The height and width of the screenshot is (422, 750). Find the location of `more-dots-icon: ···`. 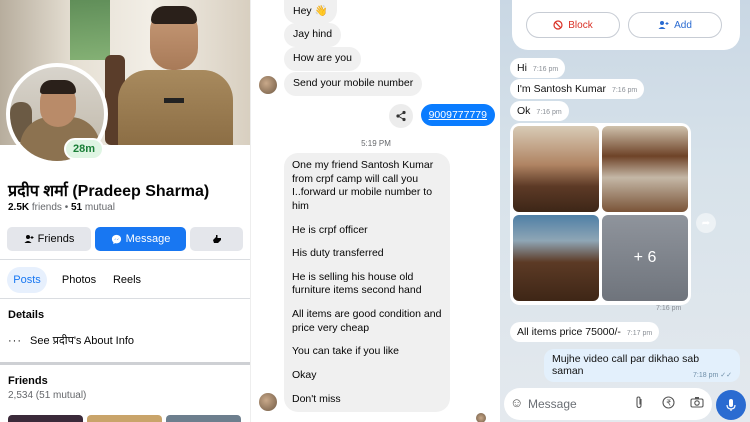

more-dots-icon: ··· is located at coordinates (15, 340).